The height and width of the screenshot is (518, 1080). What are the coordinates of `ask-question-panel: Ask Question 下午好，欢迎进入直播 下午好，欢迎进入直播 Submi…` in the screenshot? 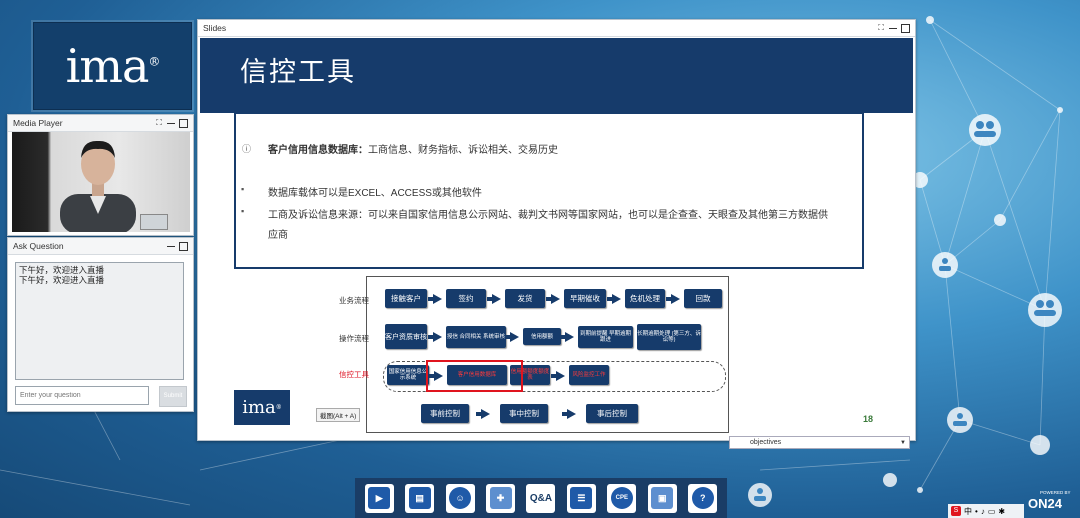 It's located at (100, 324).